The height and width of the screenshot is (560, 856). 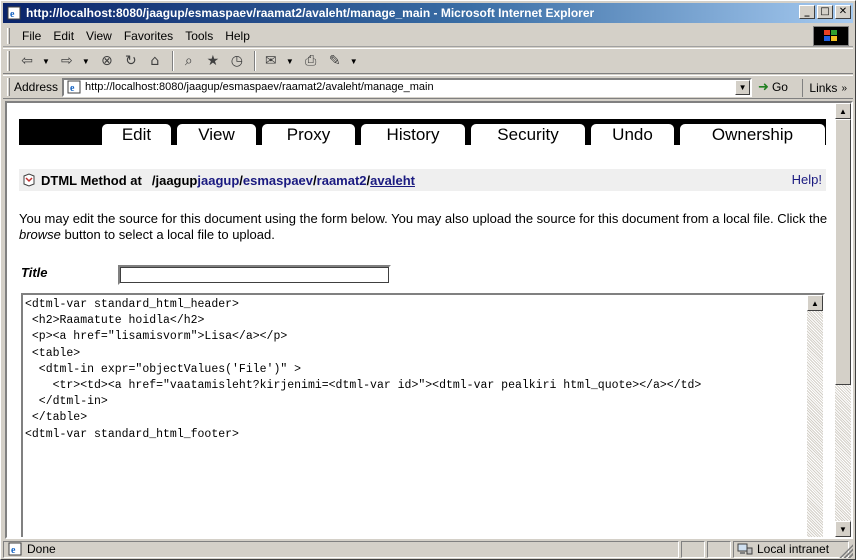 What do you see at coordinates (132, 434) in the screenshot?
I see `source-line: <dtml-var standard_html_footer>` at bounding box center [132, 434].